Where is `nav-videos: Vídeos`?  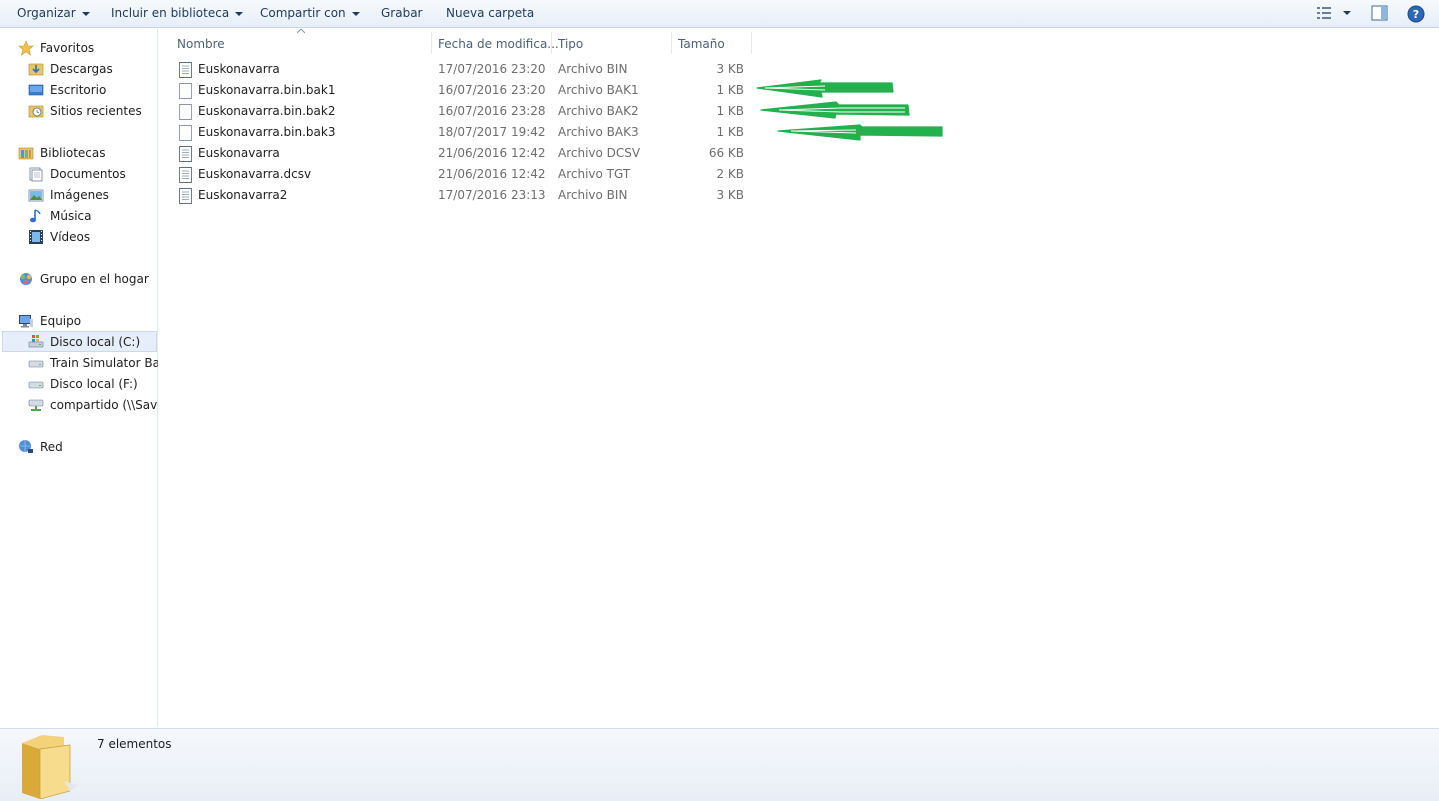
nav-videos: Vídeos is located at coordinates (92, 237).